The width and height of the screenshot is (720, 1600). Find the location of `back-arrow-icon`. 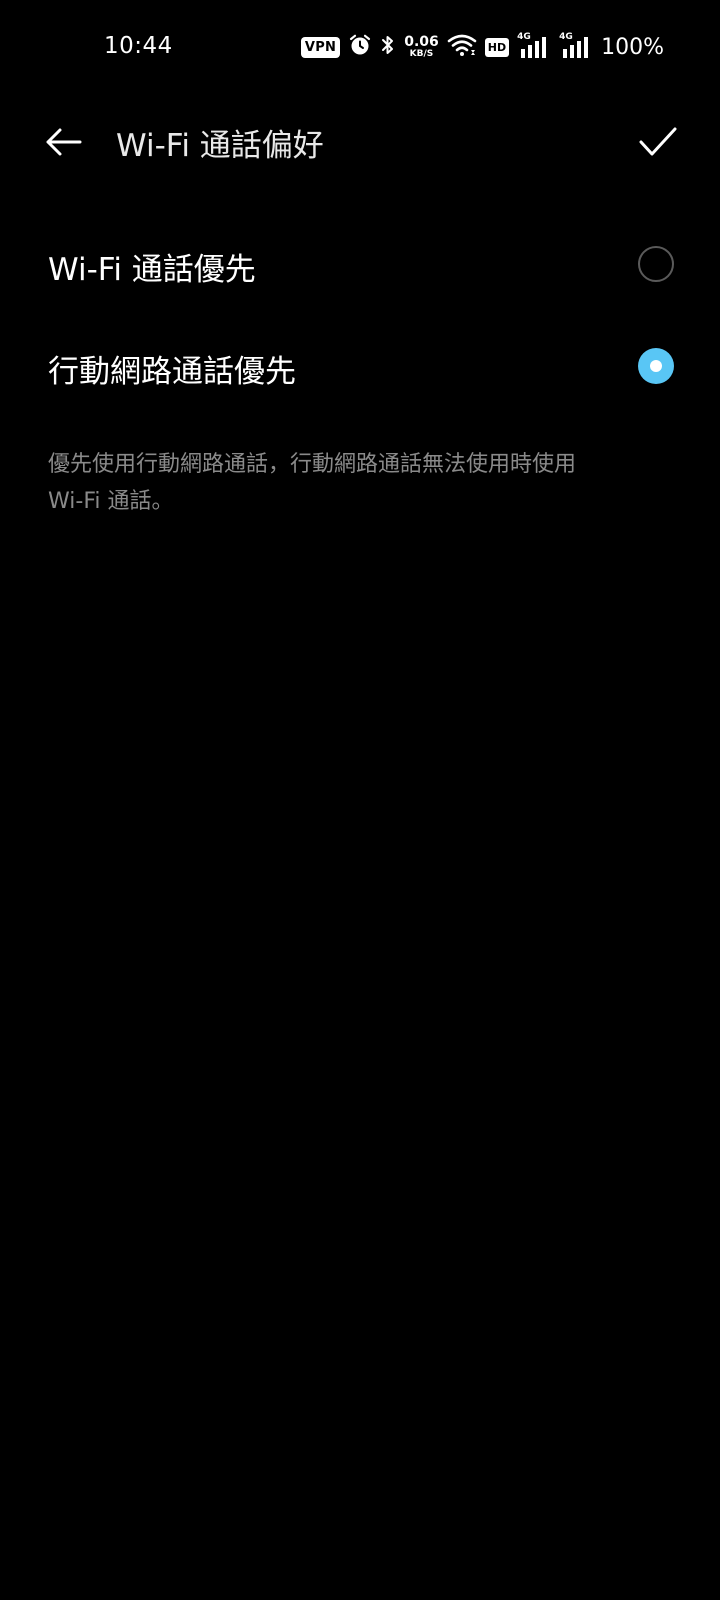

back-arrow-icon is located at coordinates (64, 142).